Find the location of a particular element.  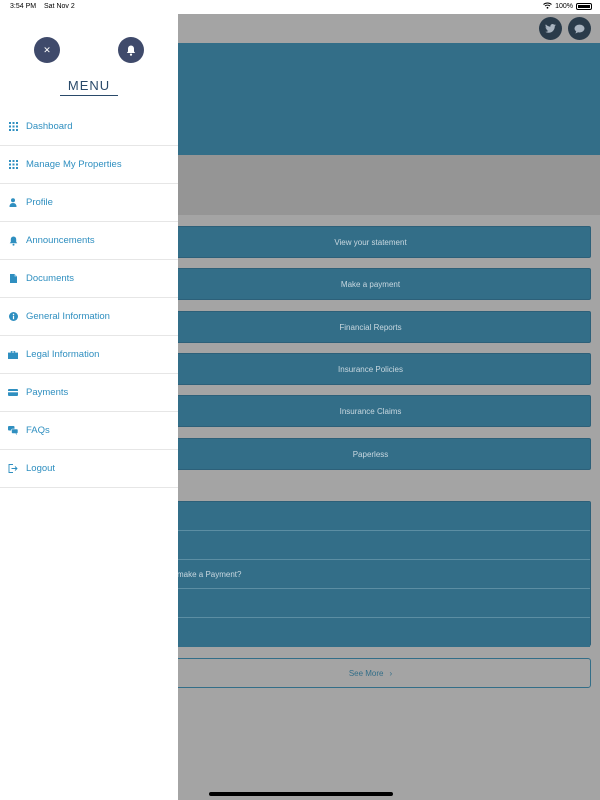

faq-row: l make a Payment? is located at coordinates (370, 574).